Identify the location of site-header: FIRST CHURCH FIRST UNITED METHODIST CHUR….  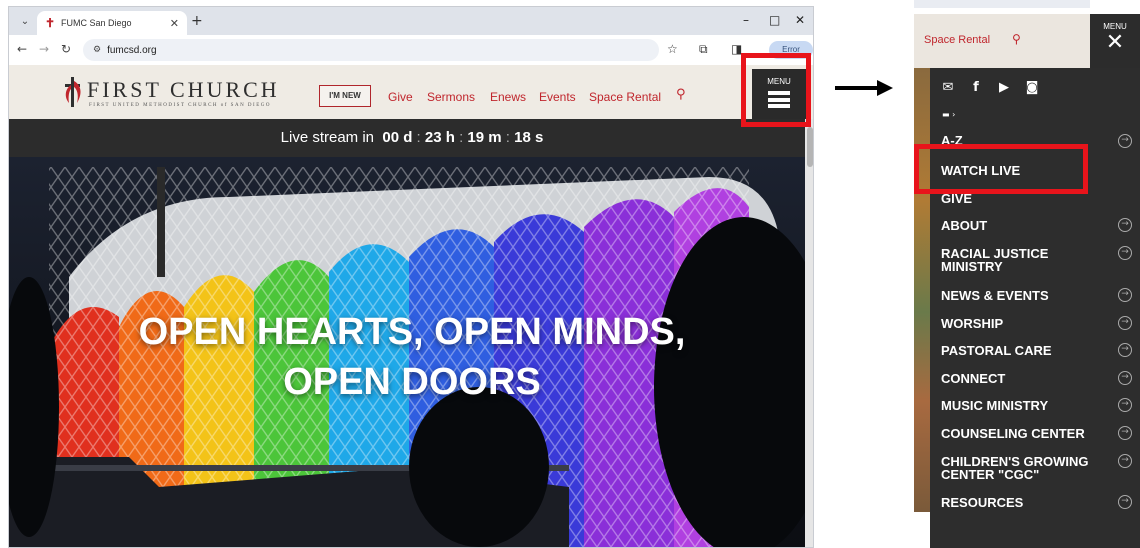
(411, 92).